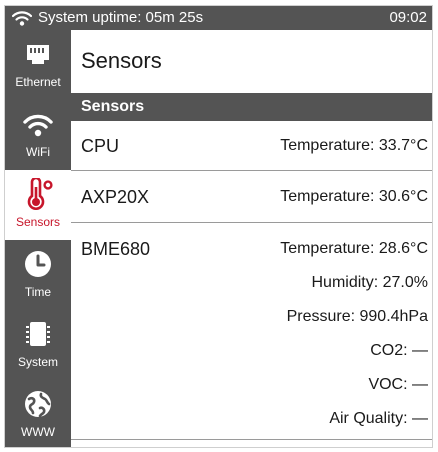 Image resolution: width=438 pixels, height=452 pixels. What do you see at coordinates (370, 282) in the screenshot?
I see `sensor-humidity: Humidity: 27.0%` at bounding box center [370, 282].